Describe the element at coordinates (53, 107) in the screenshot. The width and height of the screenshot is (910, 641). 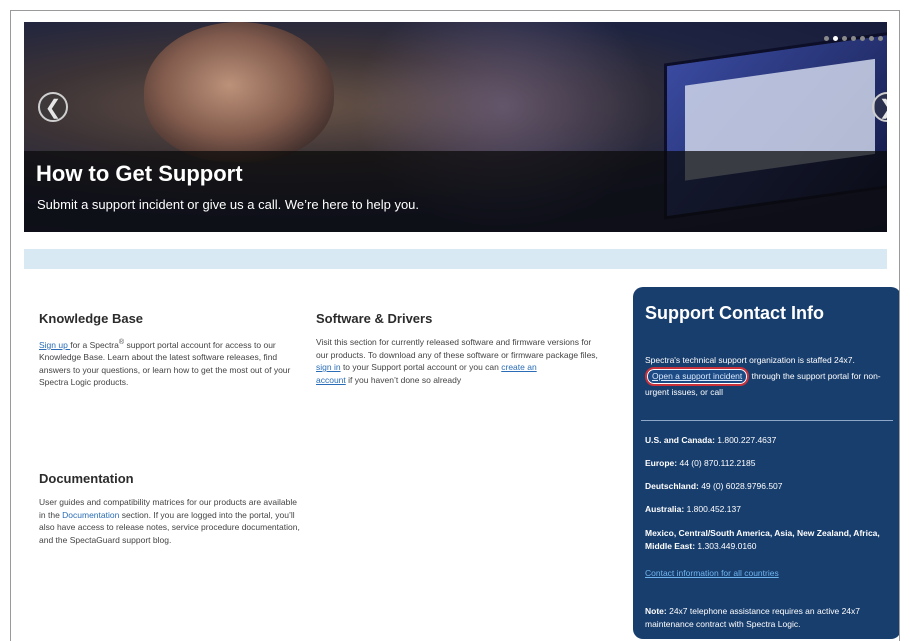
I see `carousel-prev-button: ❮` at that location.